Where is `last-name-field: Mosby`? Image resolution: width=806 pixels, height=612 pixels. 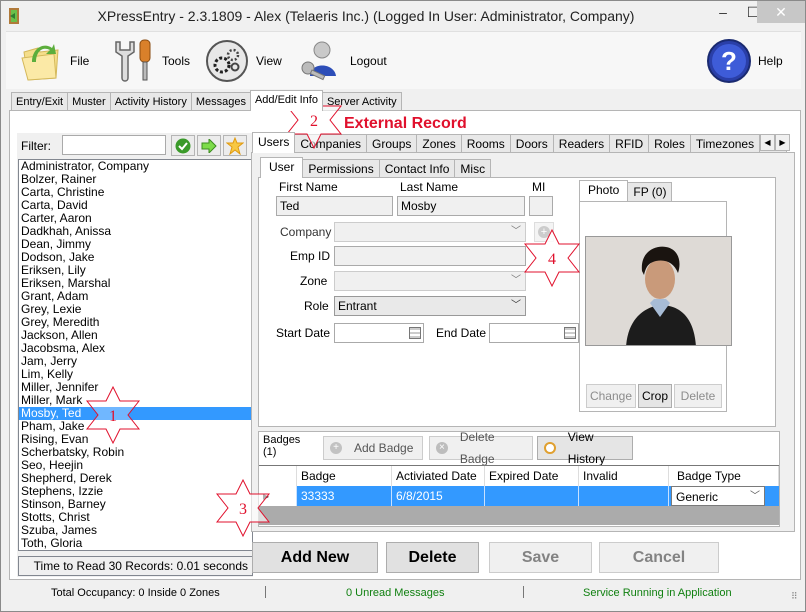
last-name-field: Mosby is located at coordinates (461, 206).